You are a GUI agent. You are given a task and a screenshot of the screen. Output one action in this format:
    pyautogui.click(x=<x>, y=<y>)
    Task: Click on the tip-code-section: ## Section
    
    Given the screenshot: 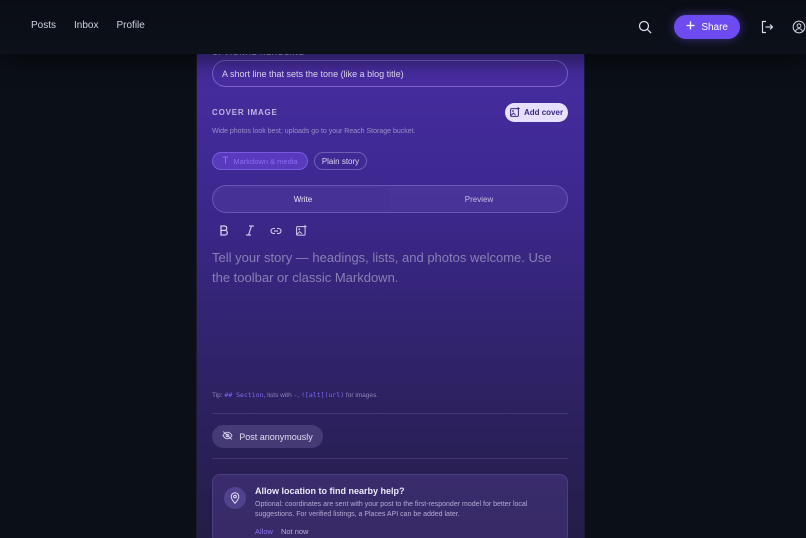 What is the action you would take?
    pyautogui.click(x=244, y=395)
    